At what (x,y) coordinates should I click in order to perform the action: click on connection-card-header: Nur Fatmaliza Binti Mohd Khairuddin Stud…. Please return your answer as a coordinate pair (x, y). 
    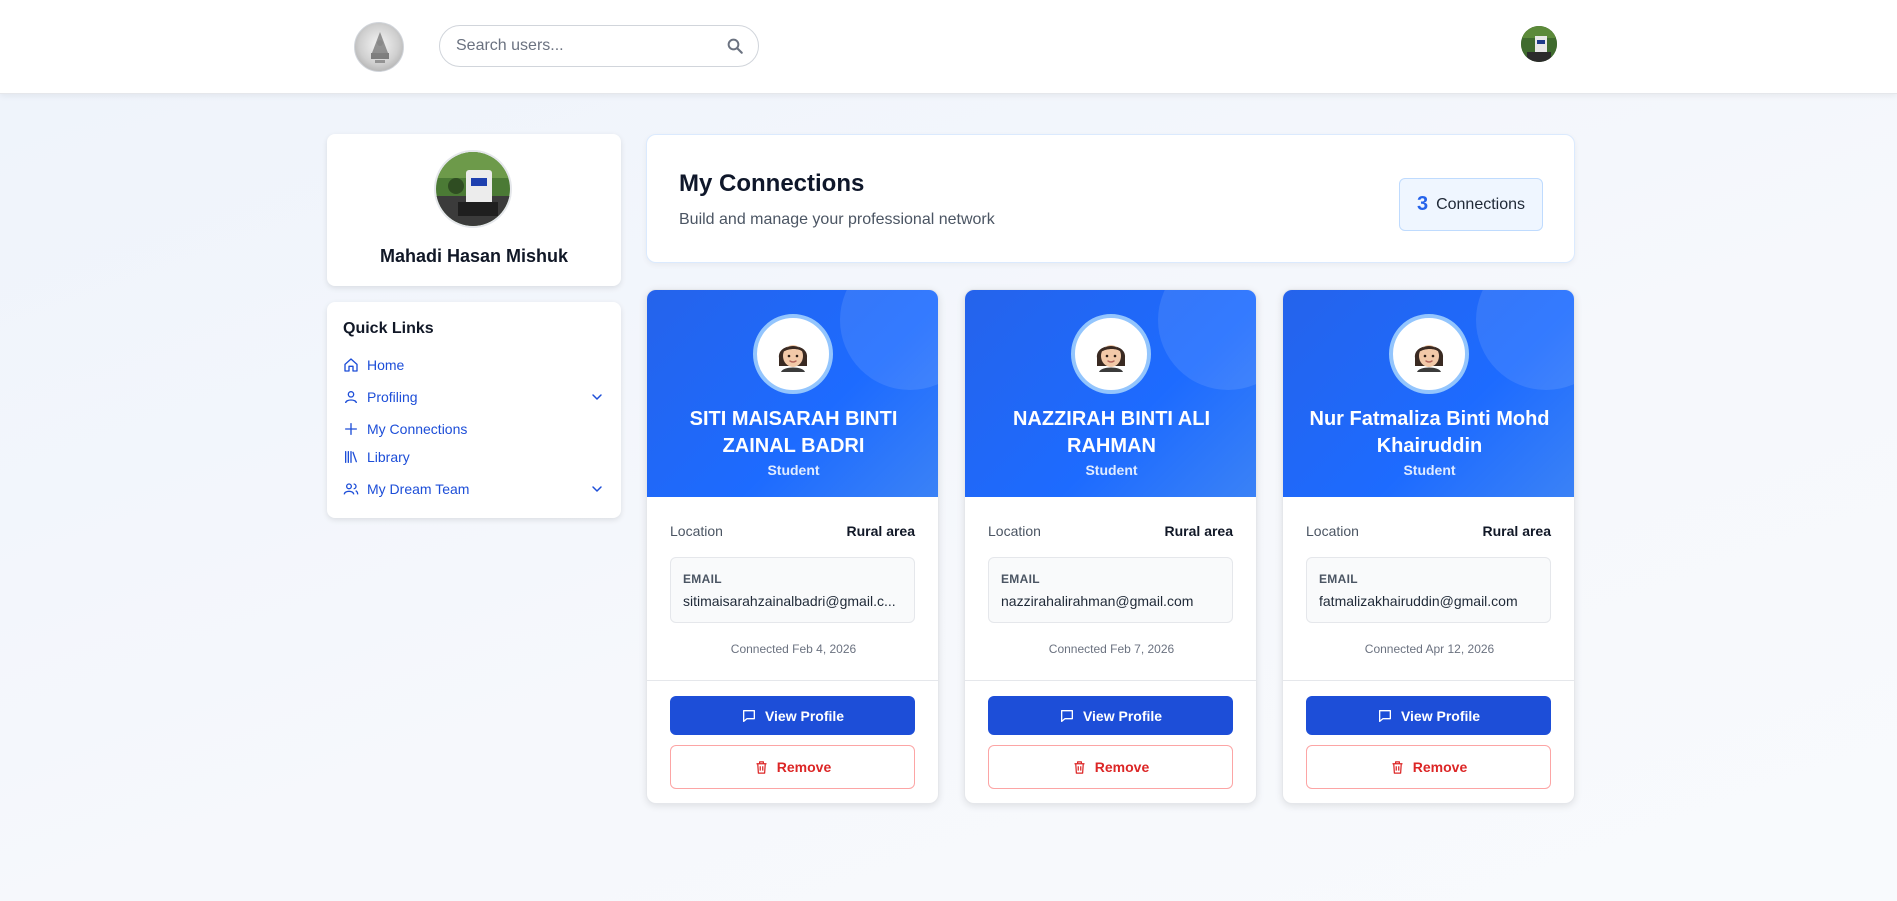
    Looking at the image, I should click on (1428, 393).